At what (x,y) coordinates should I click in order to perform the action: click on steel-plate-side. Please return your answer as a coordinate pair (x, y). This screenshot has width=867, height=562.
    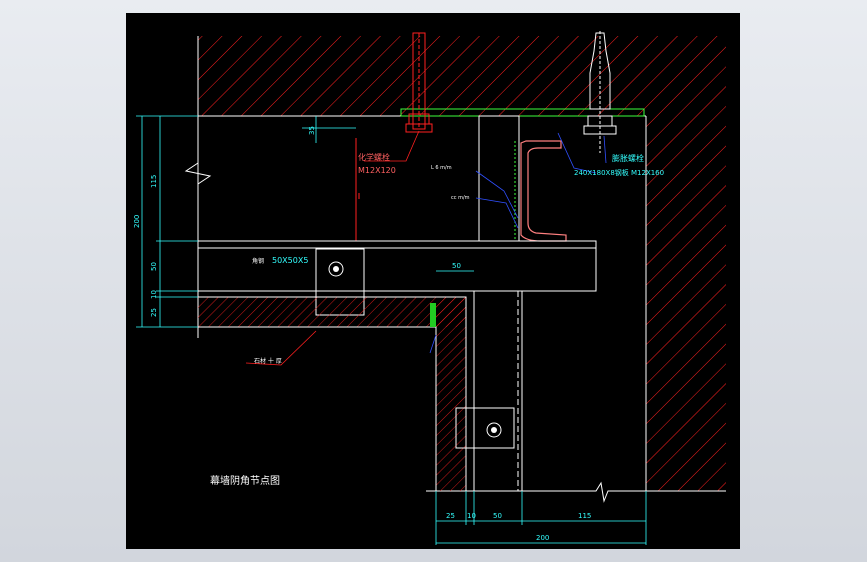
    Looking at the image, I should click on (499, 178).